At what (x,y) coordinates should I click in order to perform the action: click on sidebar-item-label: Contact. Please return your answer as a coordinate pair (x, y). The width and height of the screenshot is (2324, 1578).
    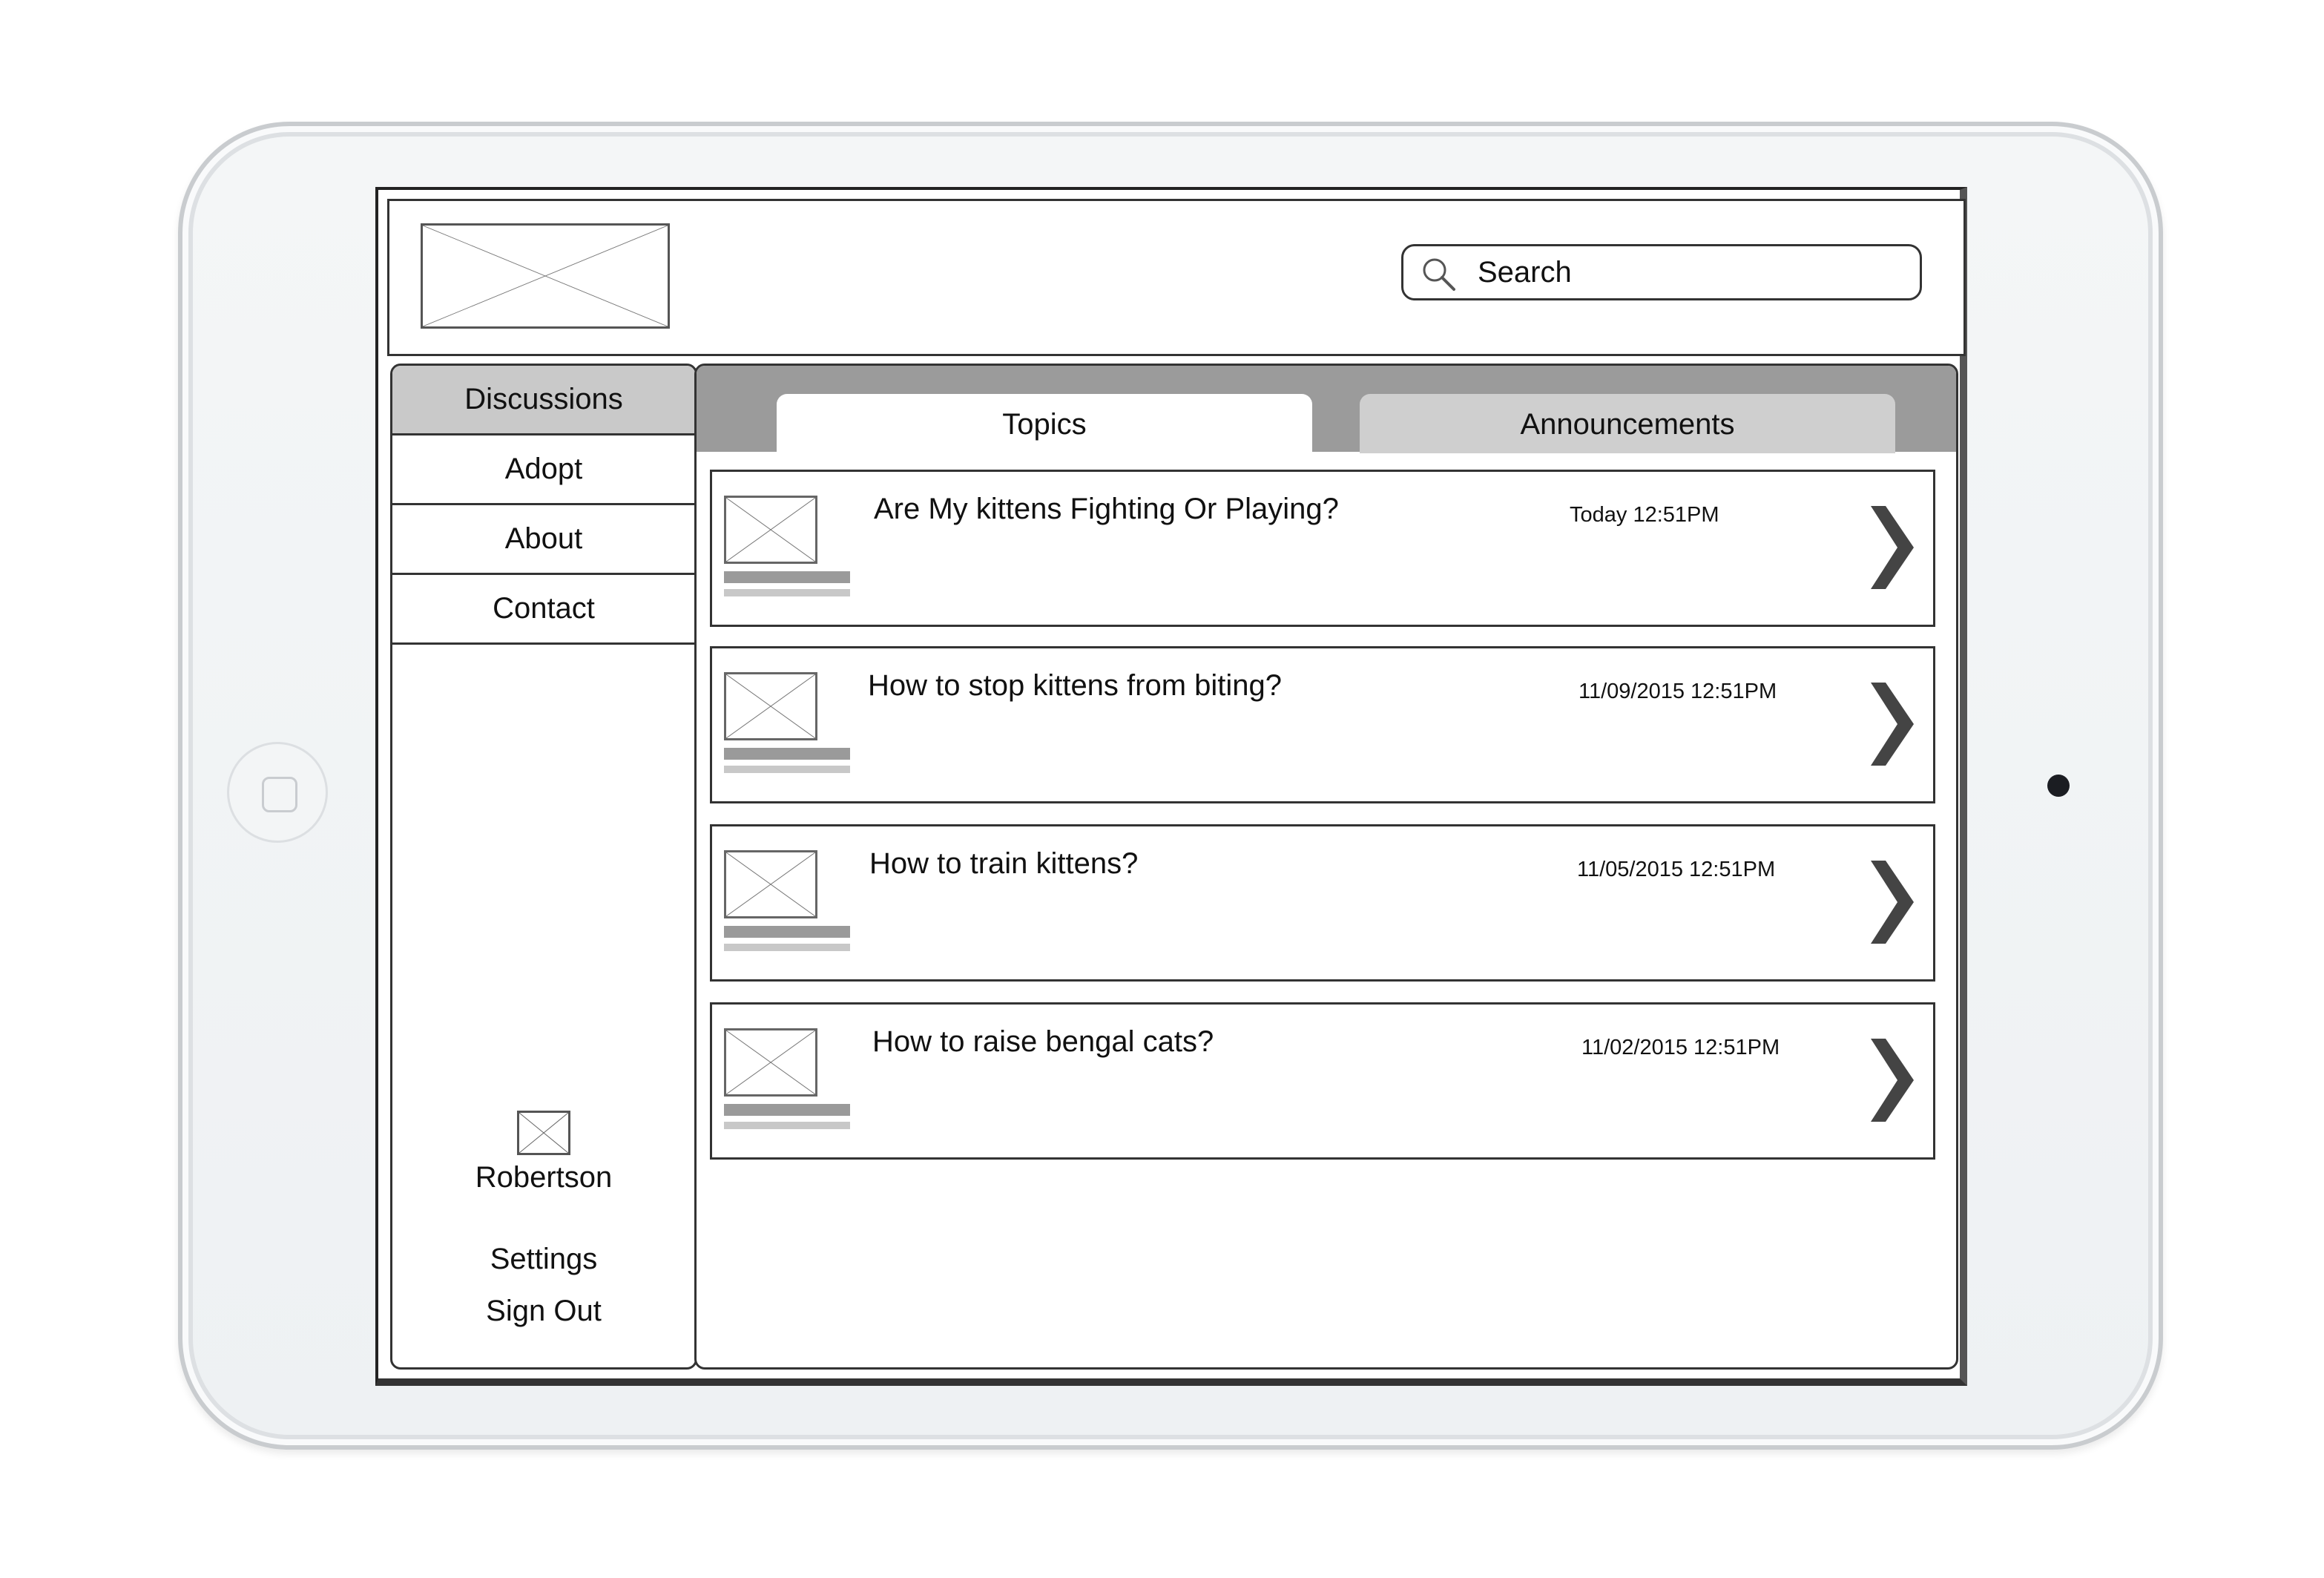
    Looking at the image, I should click on (544, 608).